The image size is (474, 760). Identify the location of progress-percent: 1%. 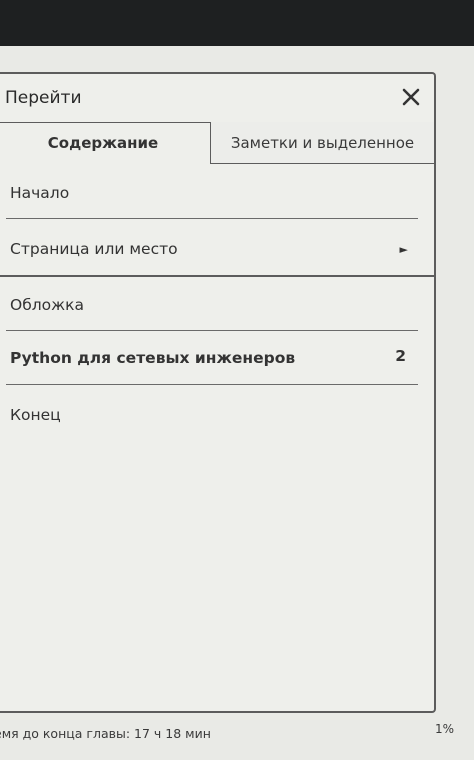
(444, 729).